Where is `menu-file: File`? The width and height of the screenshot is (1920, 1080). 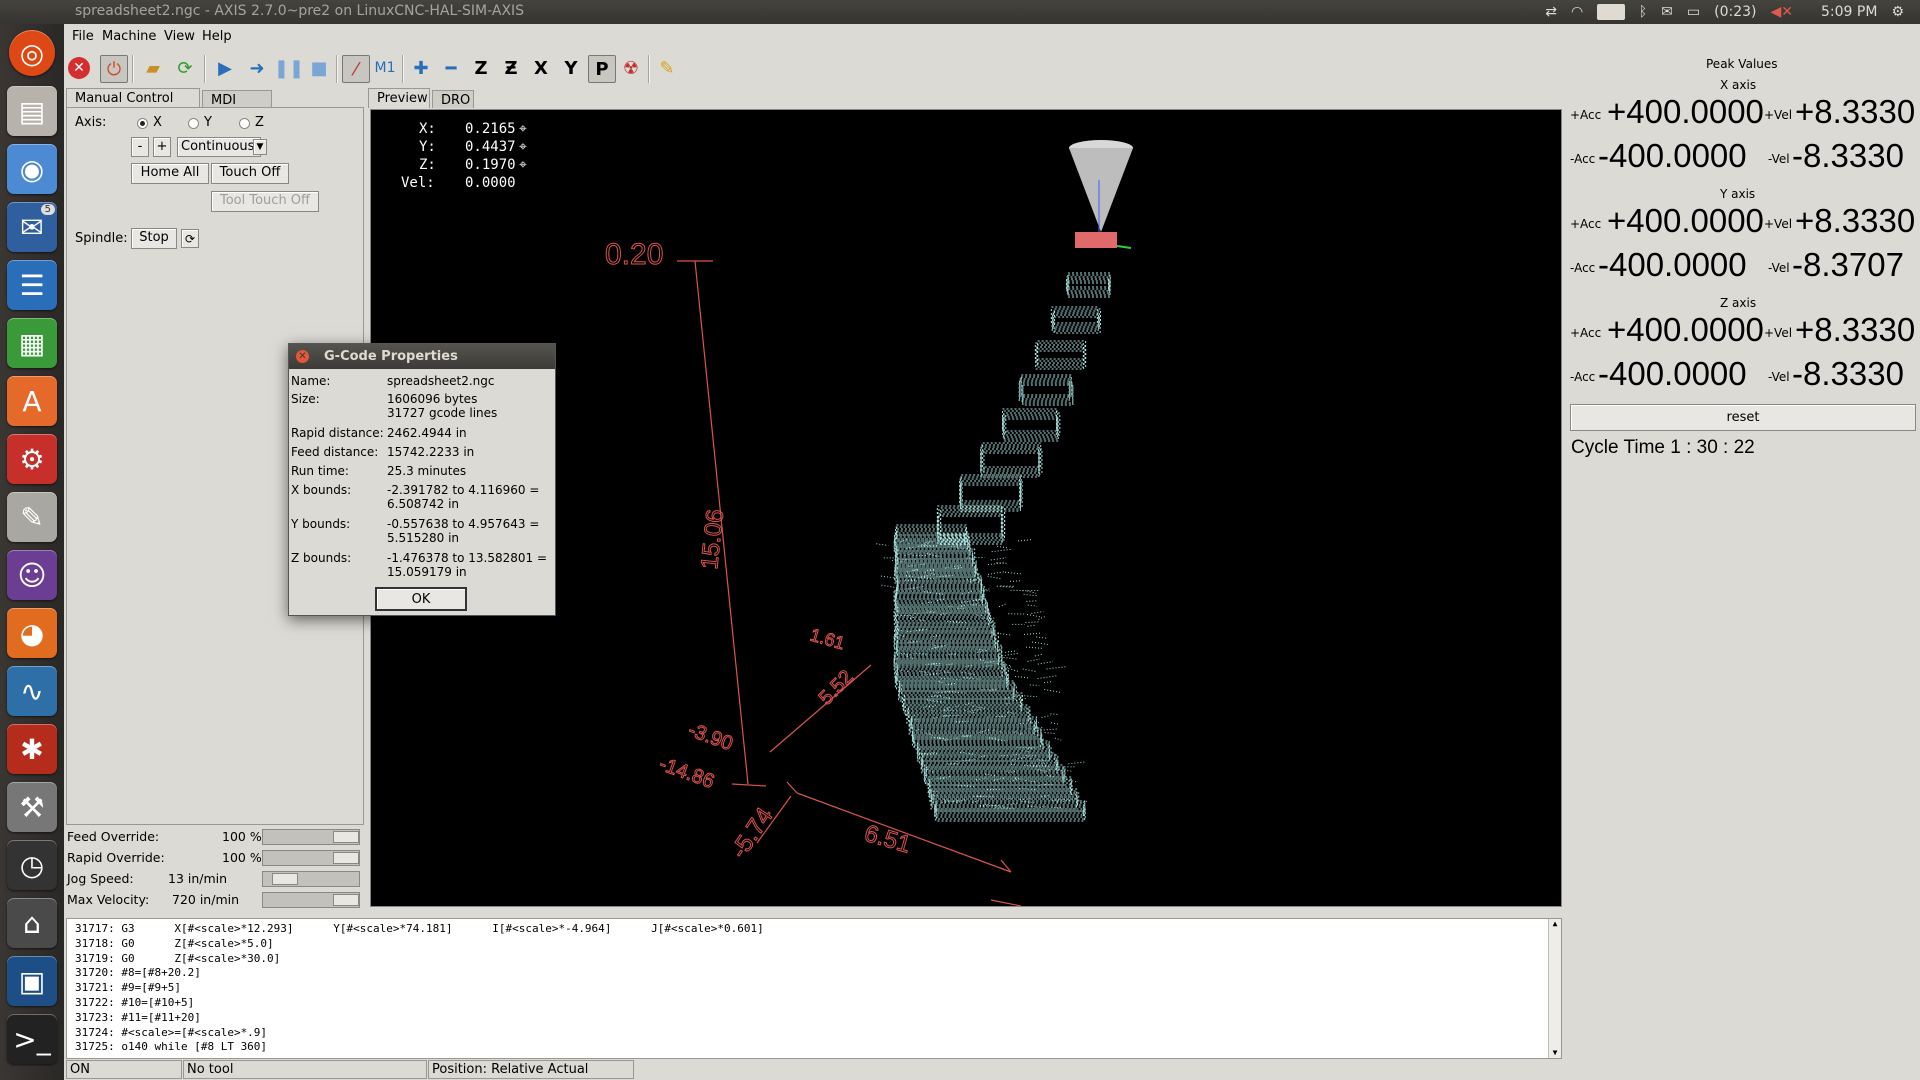
menu-file: File is located at coordinates (83, 36).